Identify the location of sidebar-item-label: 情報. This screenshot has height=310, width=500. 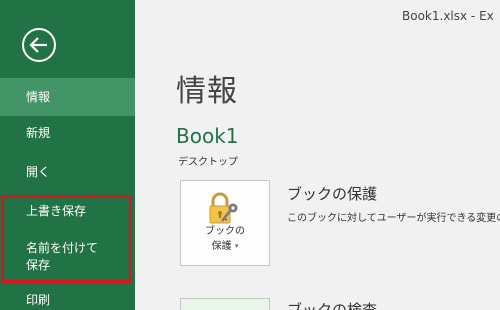
(38, 97).